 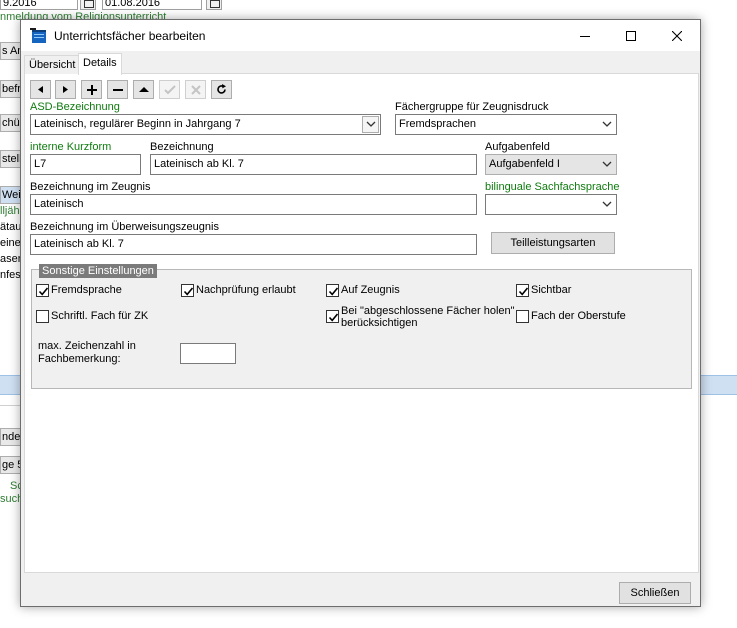 I want to click on refresh-icon, so click(x=221, y=89).